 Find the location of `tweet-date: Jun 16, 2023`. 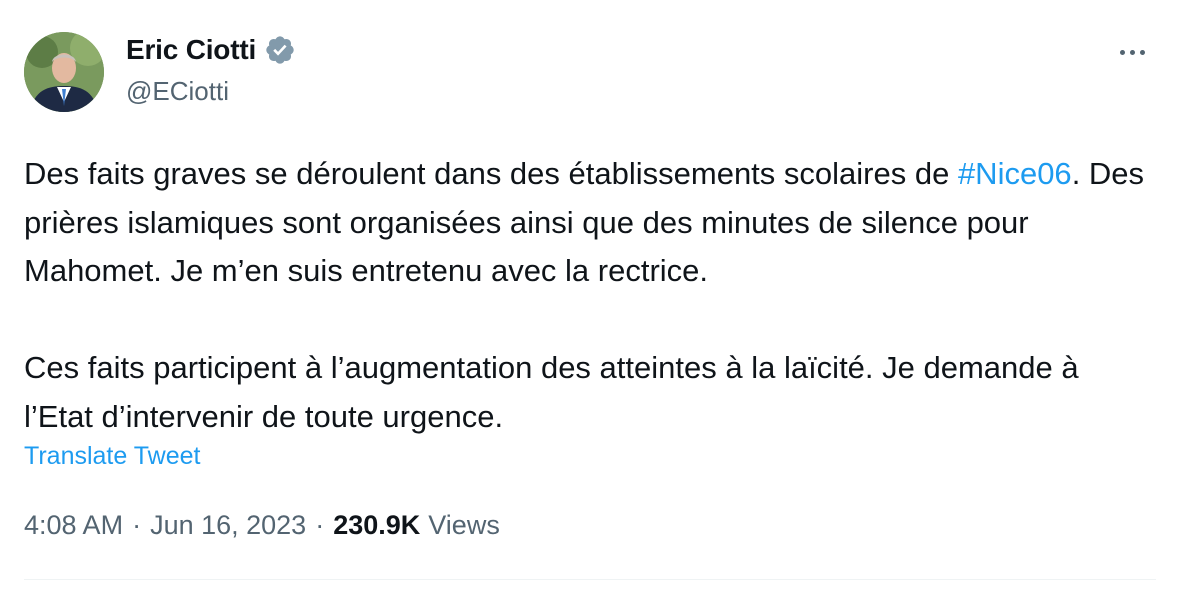

tweet-date: Jun 16, 2023 is located at coordinates (228, 525).